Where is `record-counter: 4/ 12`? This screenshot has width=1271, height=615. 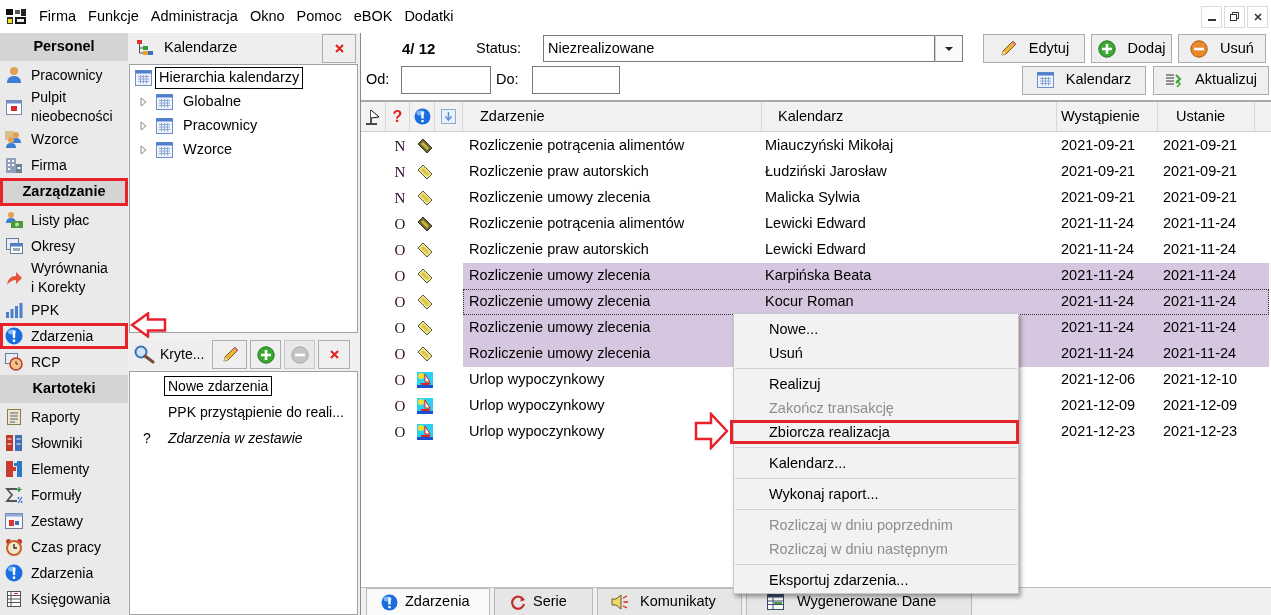
record-counter: 4/ 12 is located at coordinates (419, 48).